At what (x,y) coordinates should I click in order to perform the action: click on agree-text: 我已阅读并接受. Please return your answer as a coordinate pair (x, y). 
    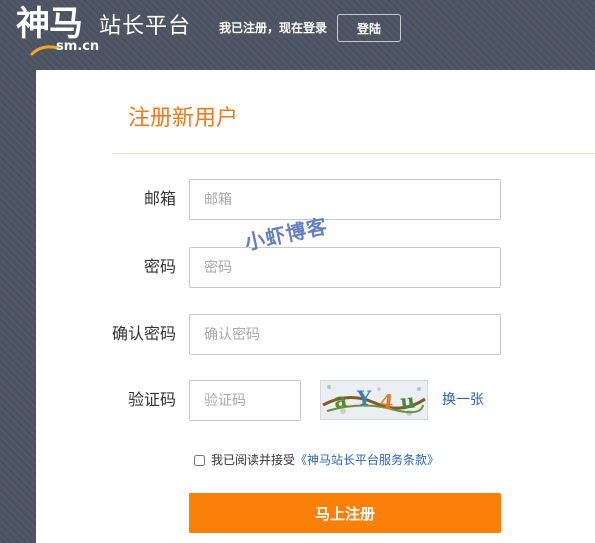
    Looking at the image, I should click on (253, 460).